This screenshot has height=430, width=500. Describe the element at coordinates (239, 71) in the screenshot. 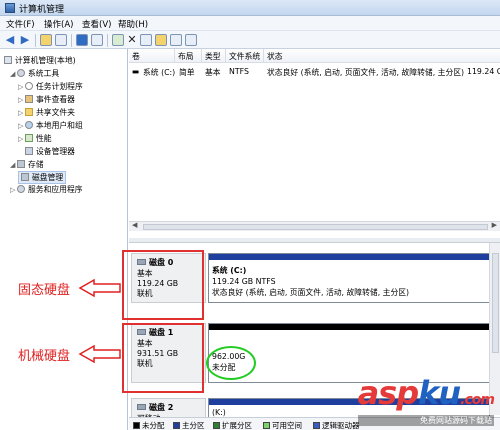

I see `cell-filesystem: NTFS` at that location.